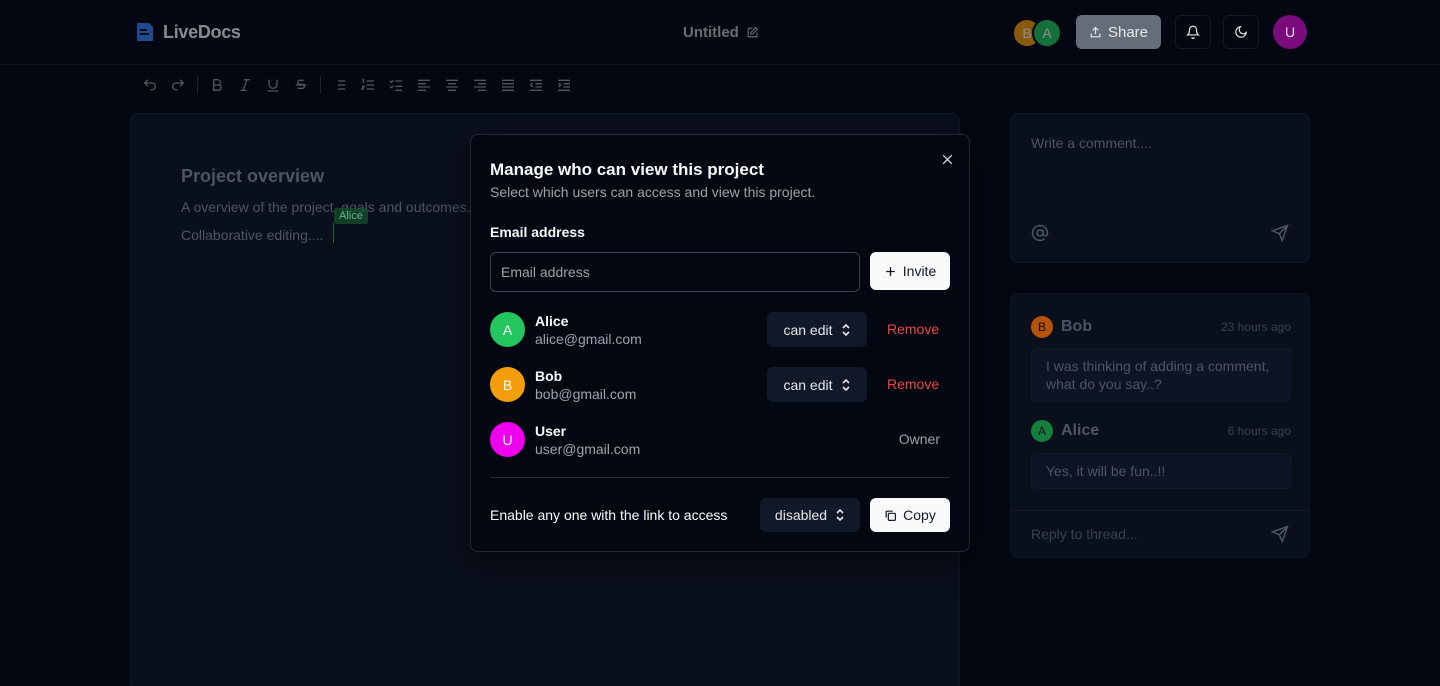  I want to click on strikethrough-icon, so click(301, 84).